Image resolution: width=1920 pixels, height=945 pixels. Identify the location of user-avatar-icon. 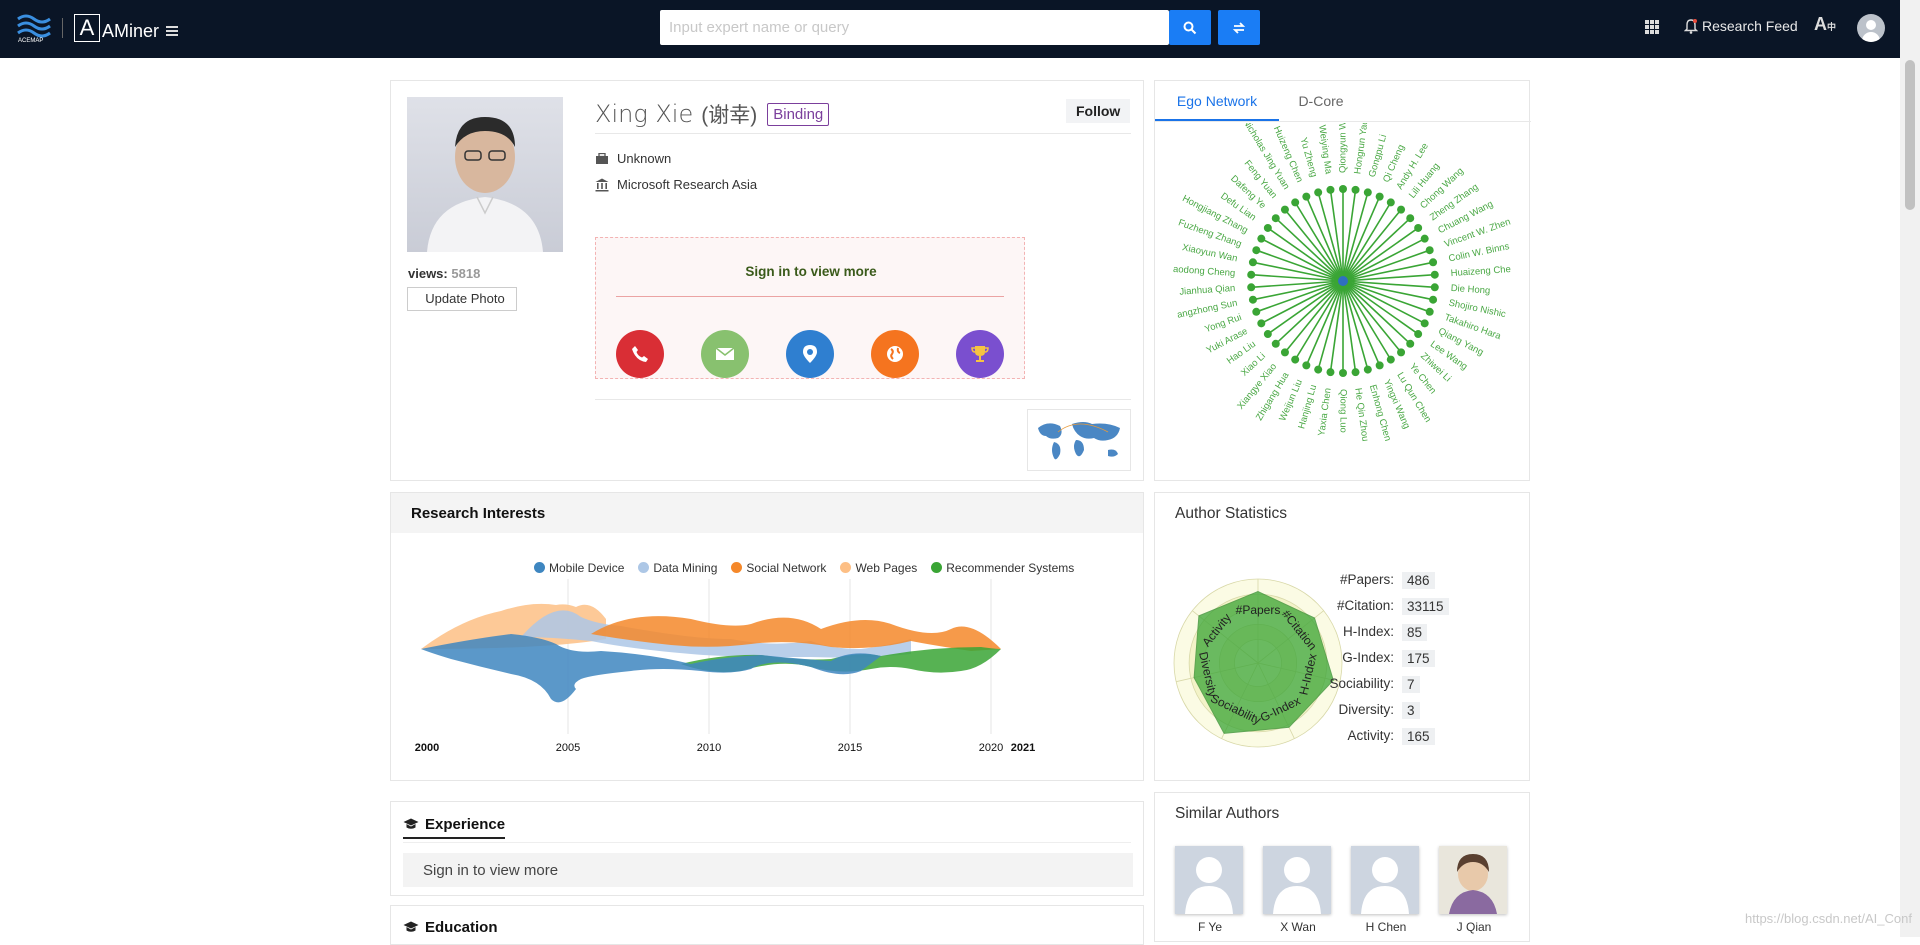
(1871, 28).